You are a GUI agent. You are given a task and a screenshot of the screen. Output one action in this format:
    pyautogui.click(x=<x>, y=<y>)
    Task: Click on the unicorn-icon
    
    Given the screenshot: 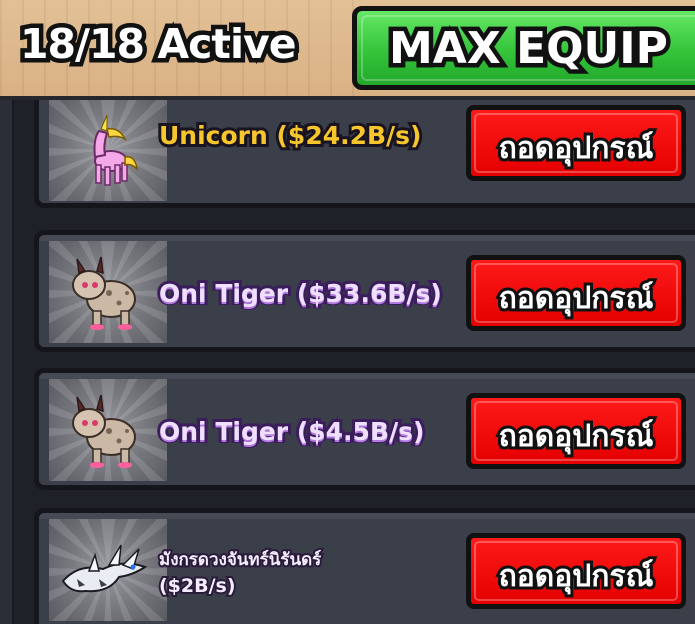 What is the action you would take?
    pyautogui.click(x=116, y=150)
    